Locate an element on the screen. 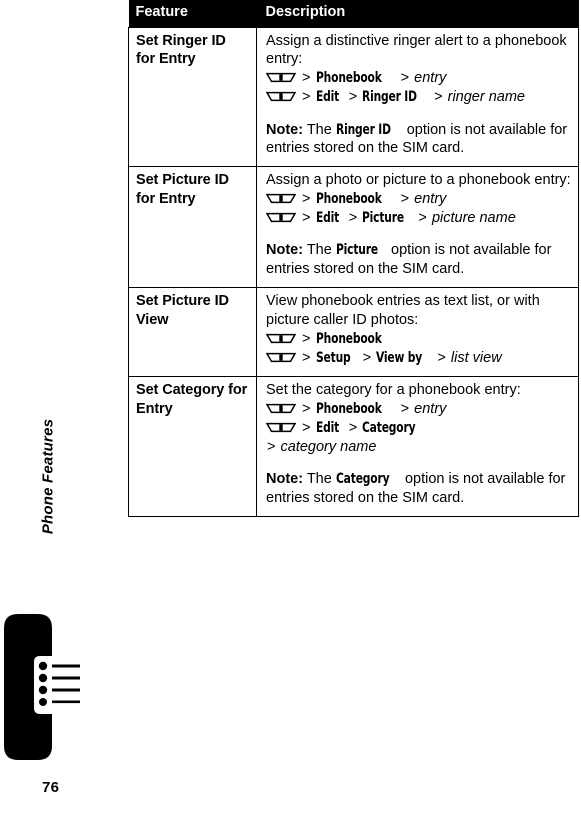 Image resolution: width=581 pixels, height=818 pixels. menu-path-line: > Edit > Ringer ID > ringer name is located at coordinates (420, 97).